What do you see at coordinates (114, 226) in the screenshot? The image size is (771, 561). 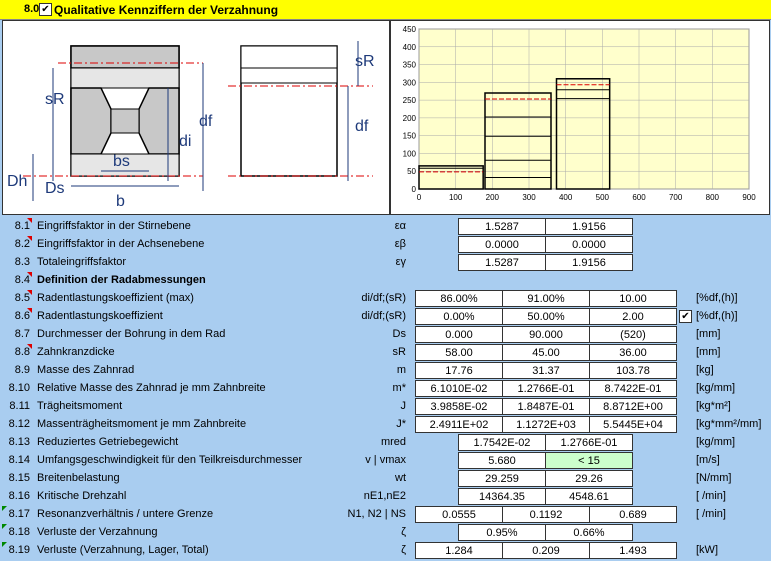 I see `row-label: Eingriffsfaktor in der Stirnebene` at bounding box center [114, 226].